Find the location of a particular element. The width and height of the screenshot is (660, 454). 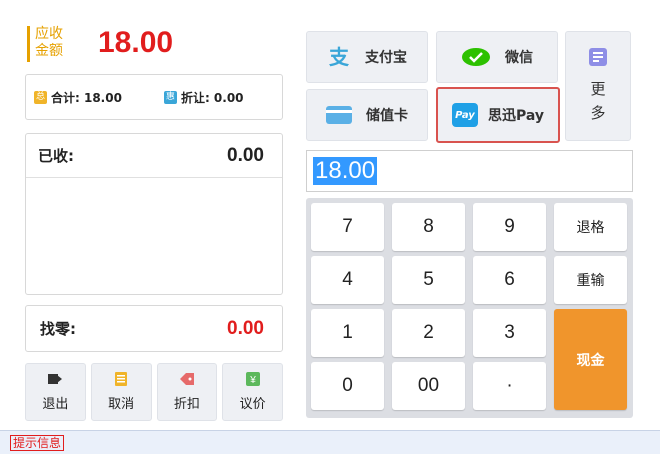

key-8: 8 is located at coordinates (428, 227).